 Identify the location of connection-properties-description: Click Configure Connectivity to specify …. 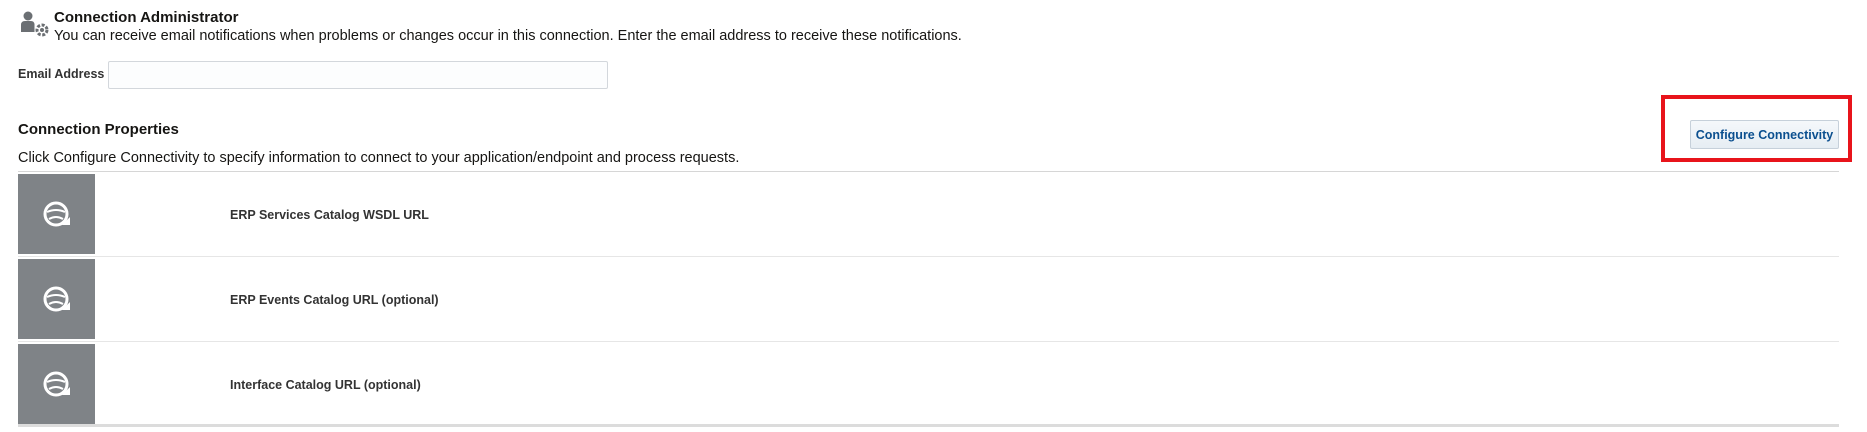
(379, 158).